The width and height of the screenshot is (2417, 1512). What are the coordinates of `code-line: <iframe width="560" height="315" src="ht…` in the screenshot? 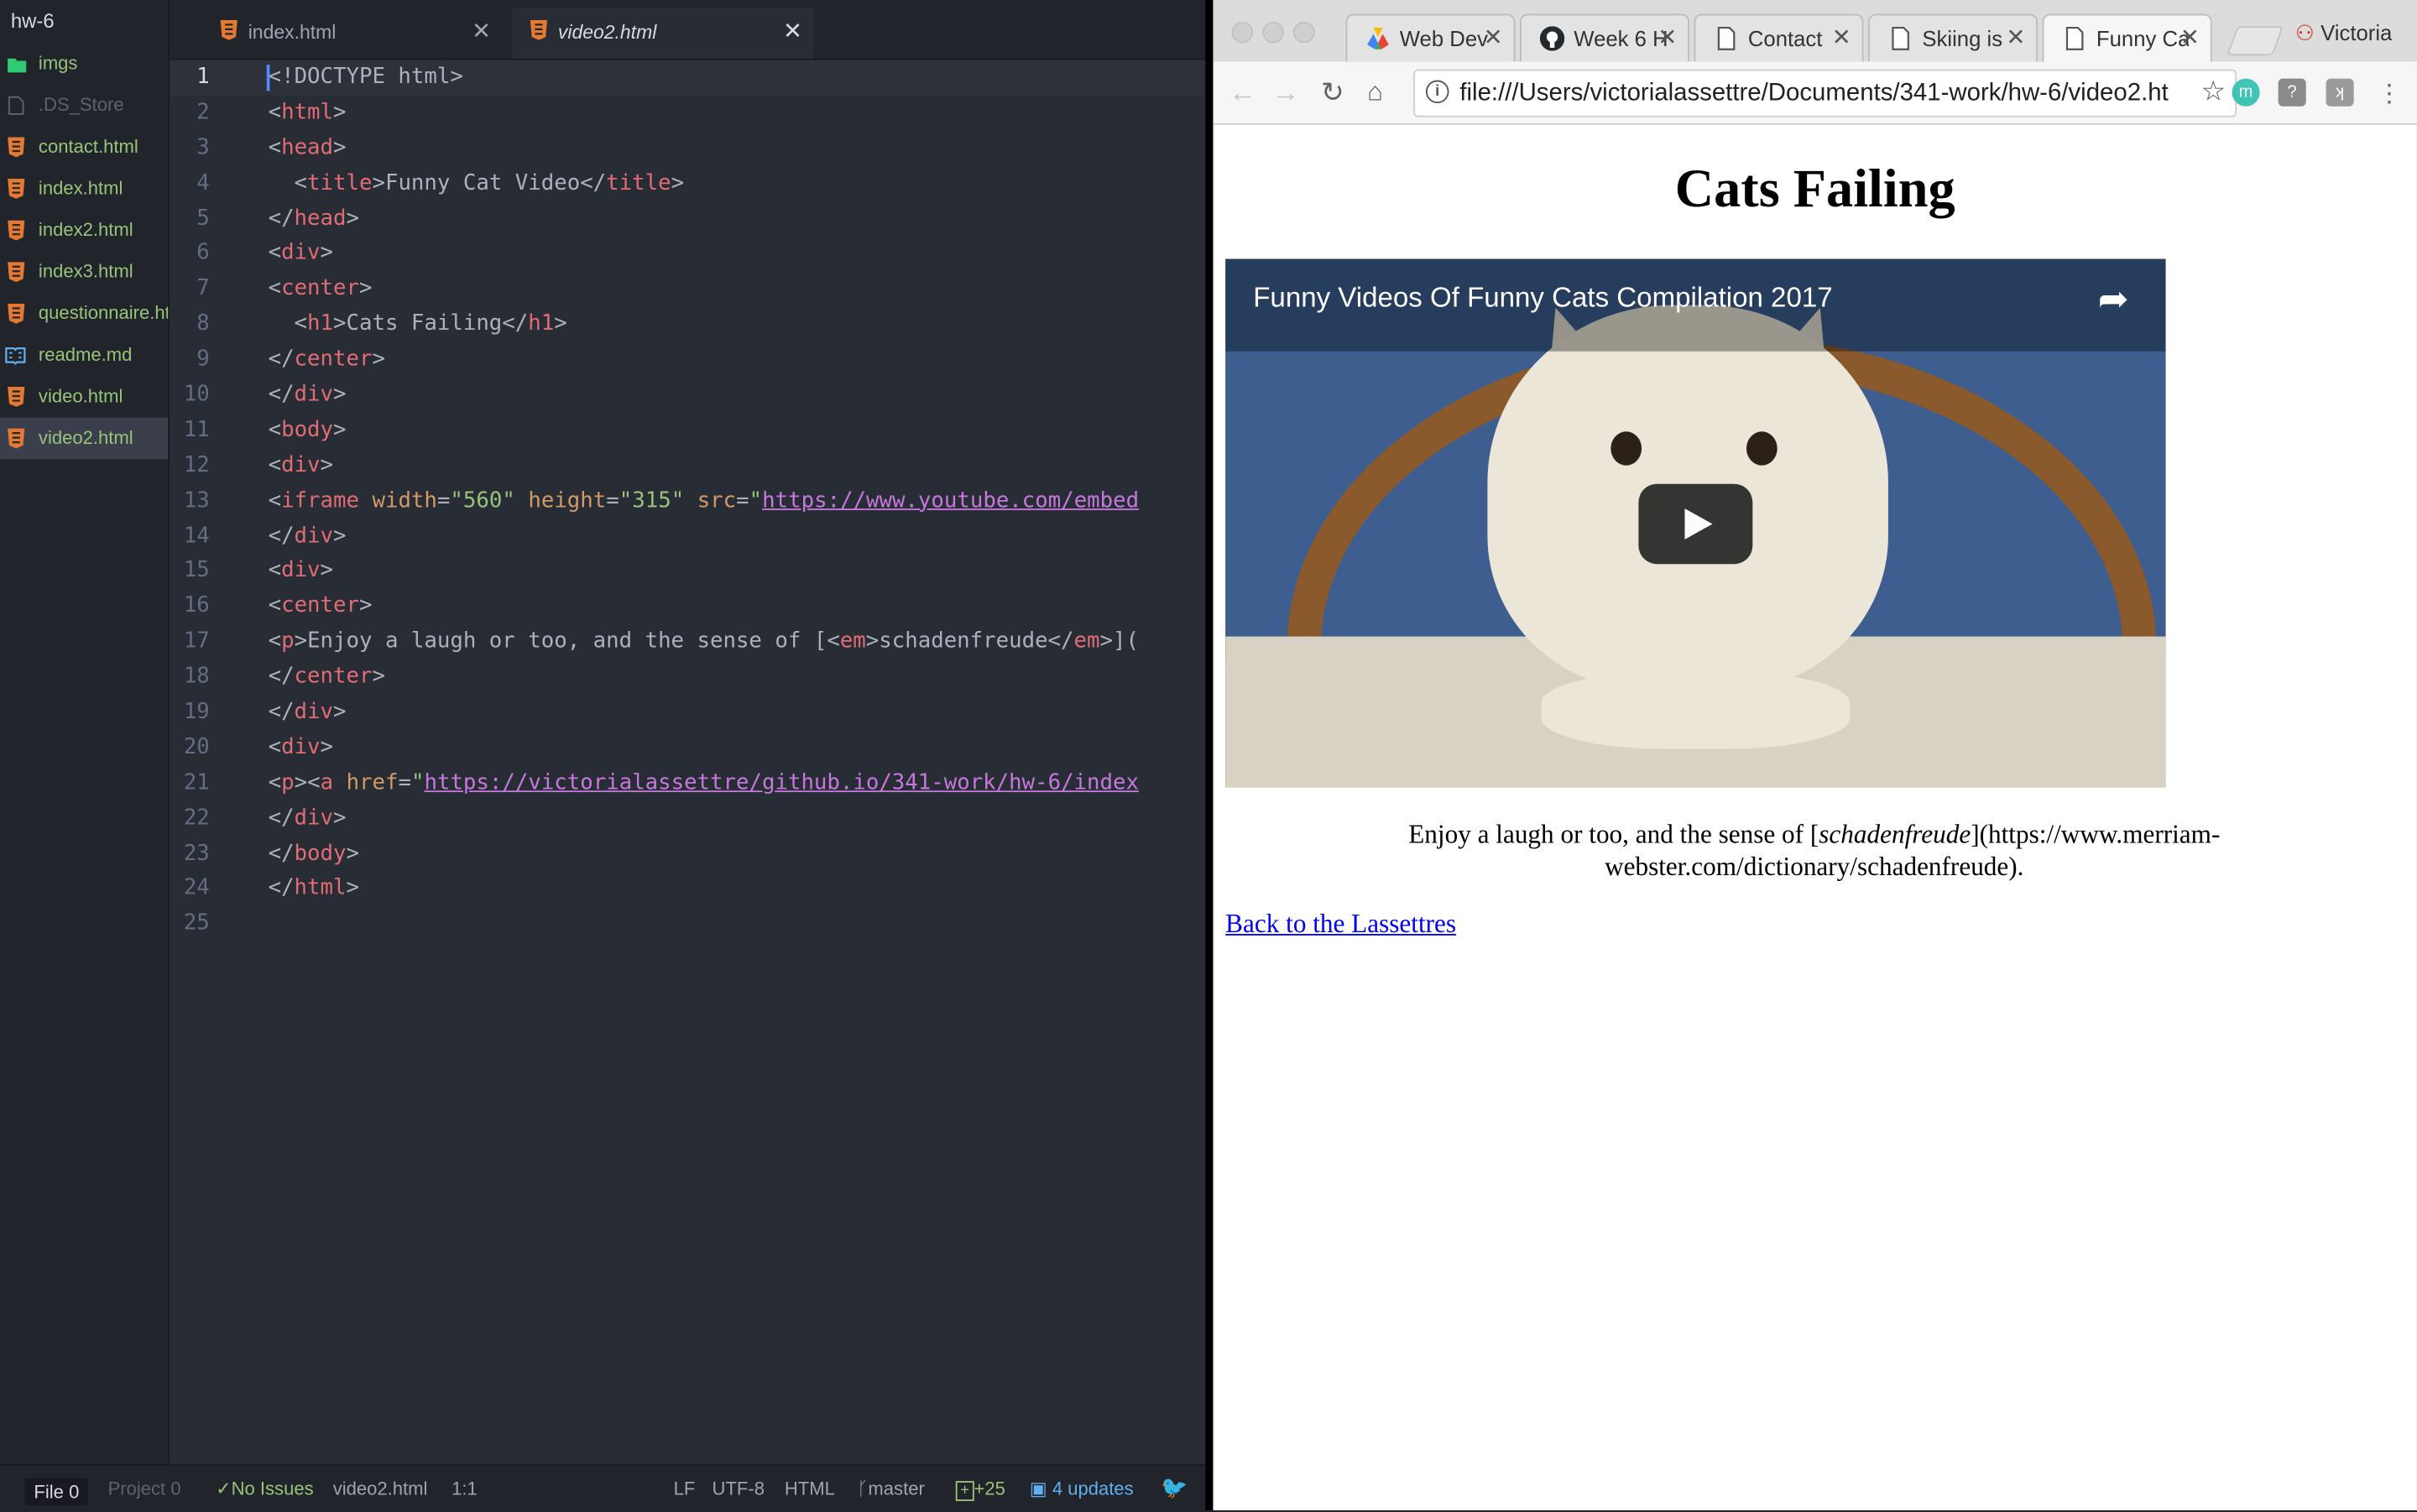 It's located at (737, 501).